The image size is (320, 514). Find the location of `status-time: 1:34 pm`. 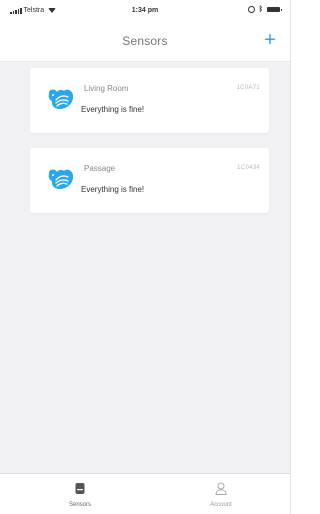

status-time: 1:34 pm is located at coordinates (145, 10).